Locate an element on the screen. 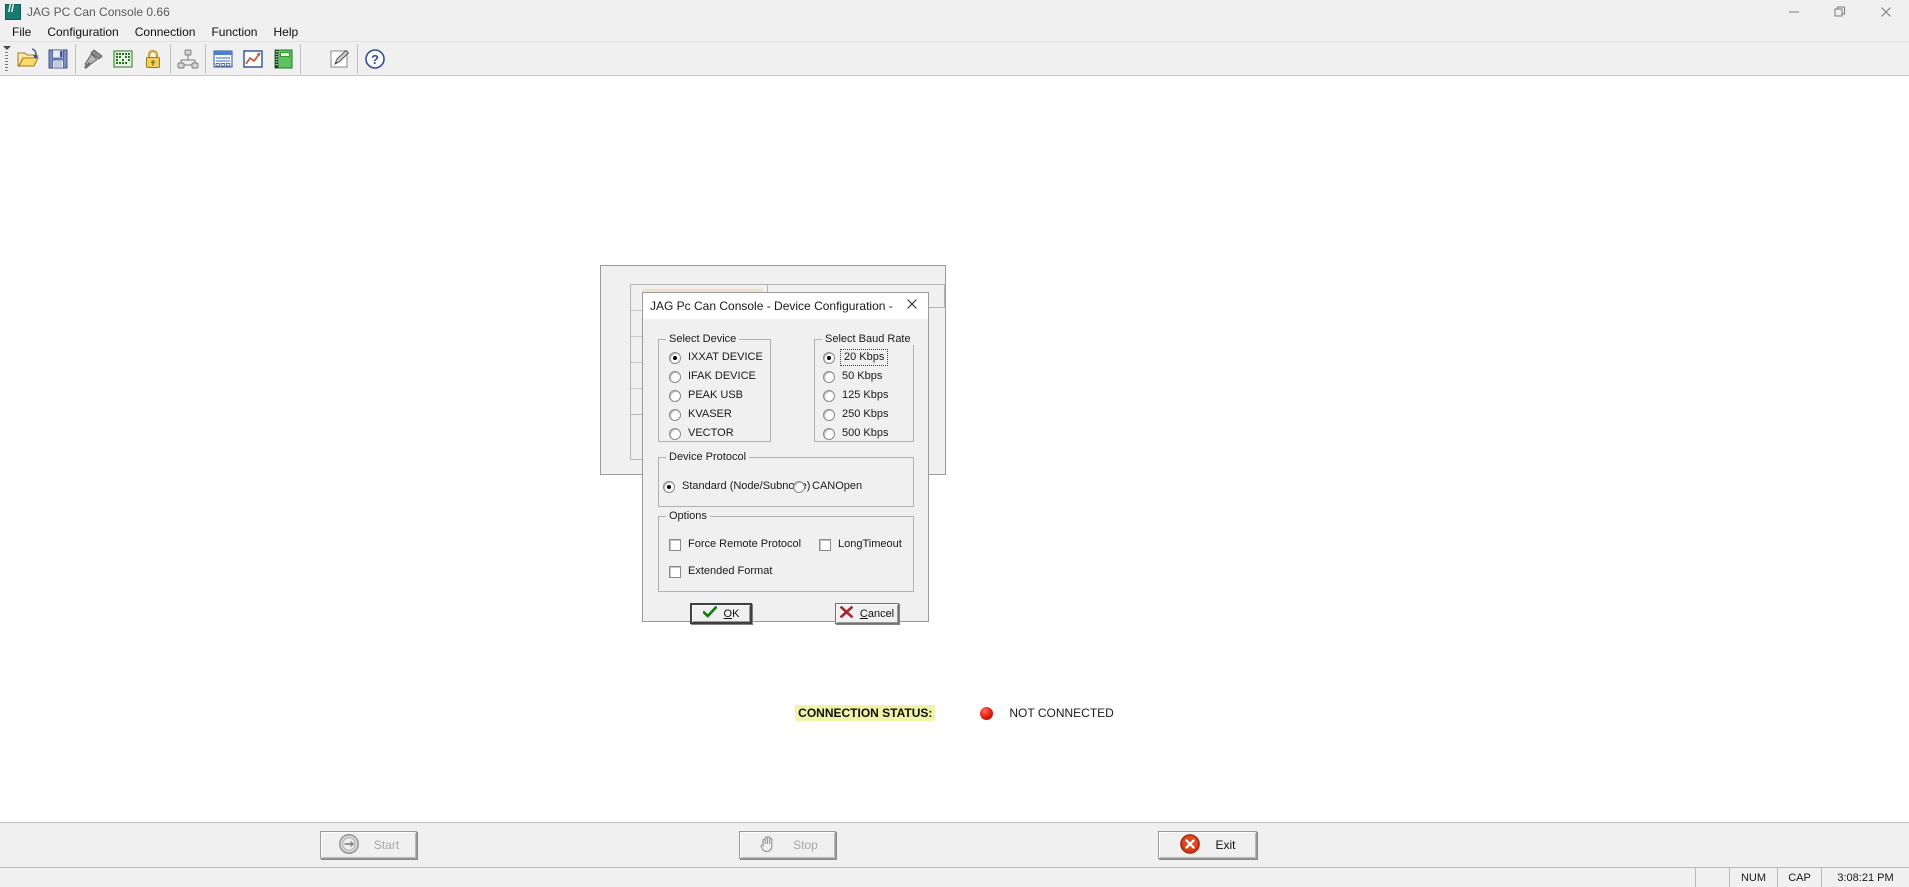  edit-pencil-icon is located at coordinates (340, 59).